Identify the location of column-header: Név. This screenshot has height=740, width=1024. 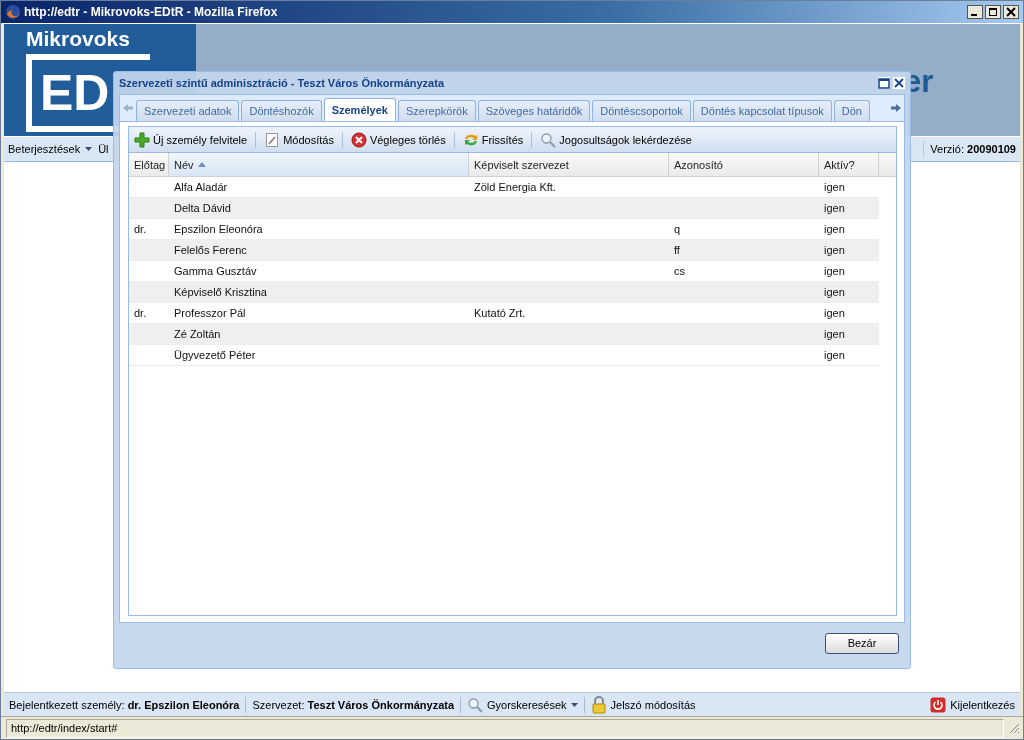
(319, 164).